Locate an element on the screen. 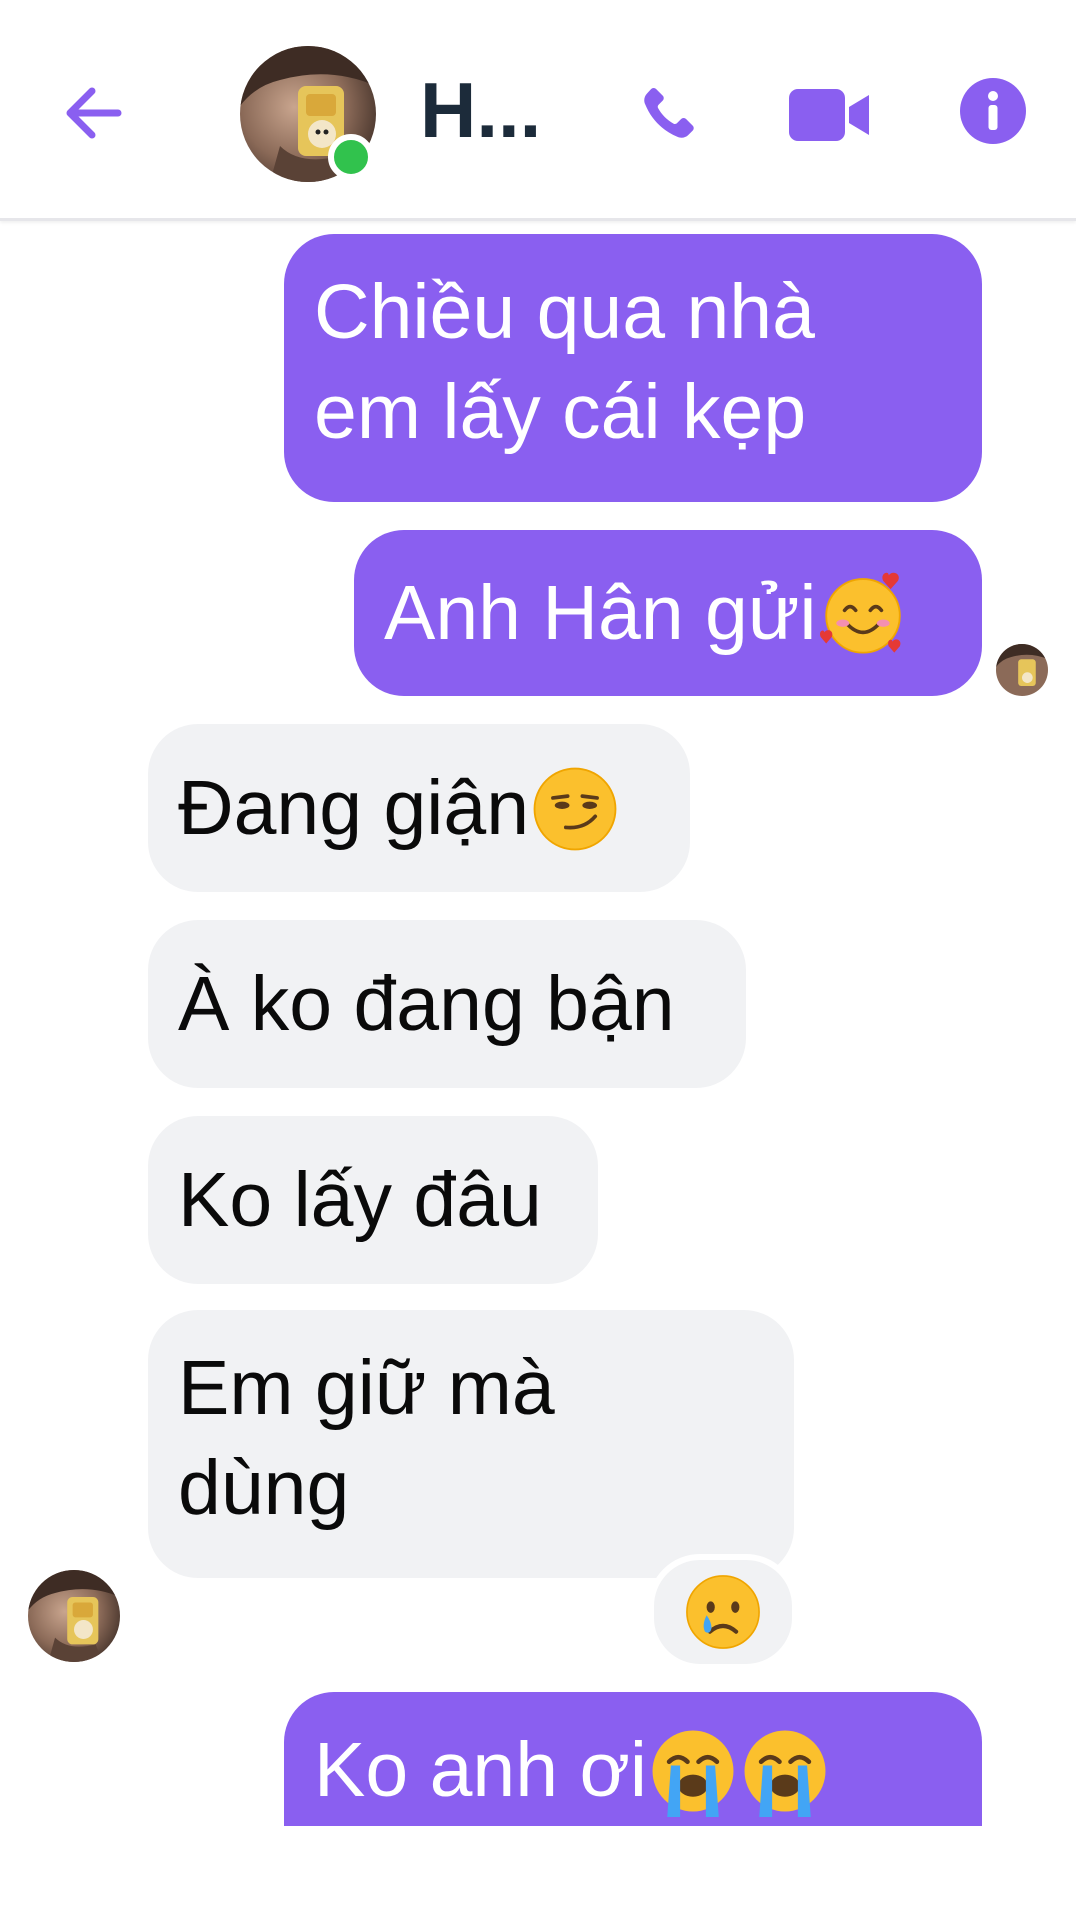 The height and width of the screenshot is (1920, 1076). sender-avatar is located at coordinates (74, 1616).